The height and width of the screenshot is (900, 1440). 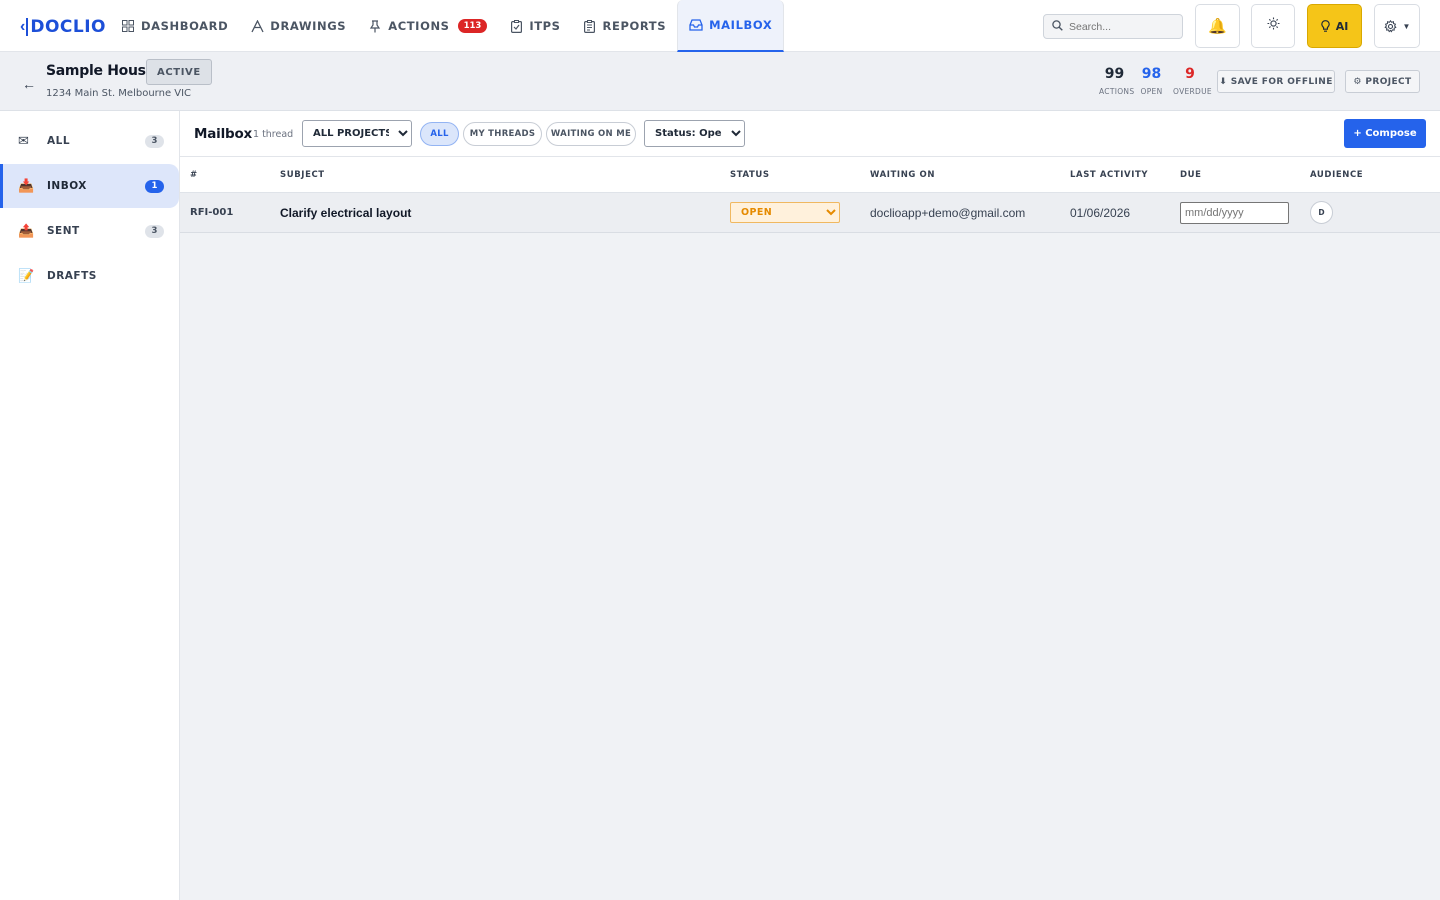 I want to click on notifications-button: 🔔, so click(x=1217, y=26).